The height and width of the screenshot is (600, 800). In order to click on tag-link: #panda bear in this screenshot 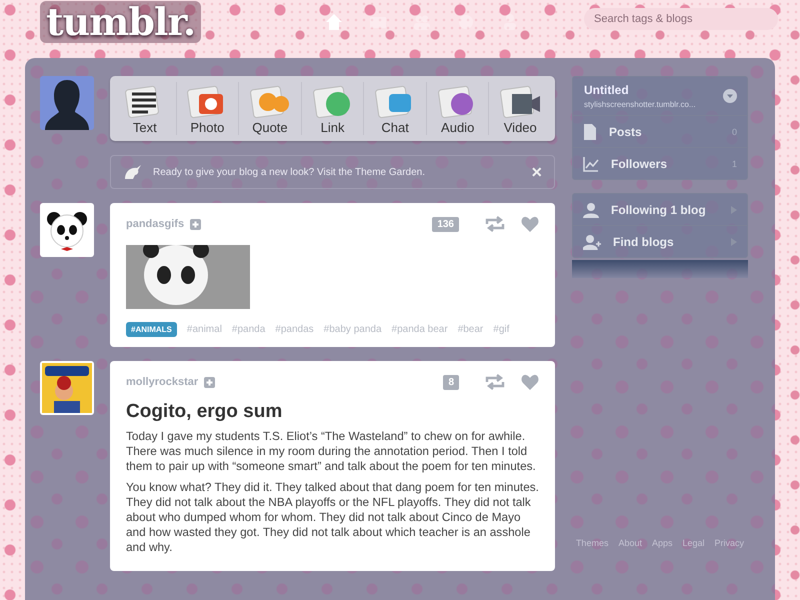, I will do `click(420, 329)`.